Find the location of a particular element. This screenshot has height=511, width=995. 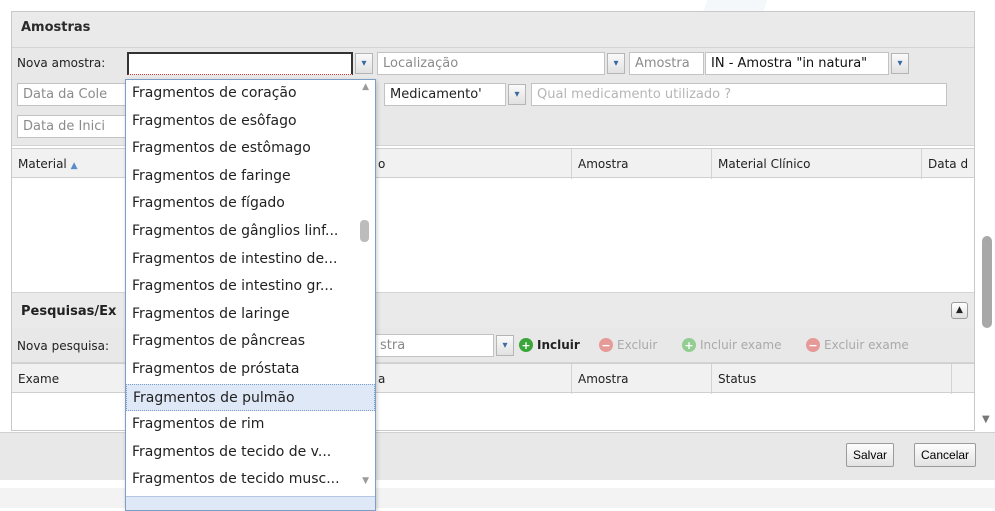

collection-date-input: Data da Cole is located at coordinates (72, 94).